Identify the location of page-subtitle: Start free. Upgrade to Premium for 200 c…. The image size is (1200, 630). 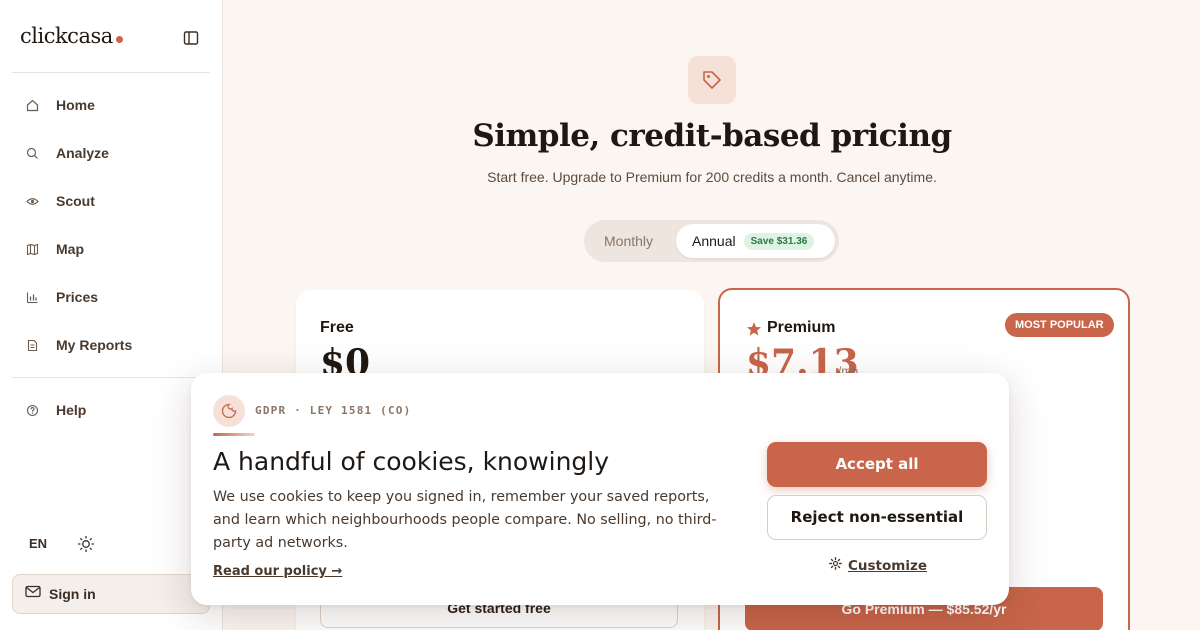
(712, 177).